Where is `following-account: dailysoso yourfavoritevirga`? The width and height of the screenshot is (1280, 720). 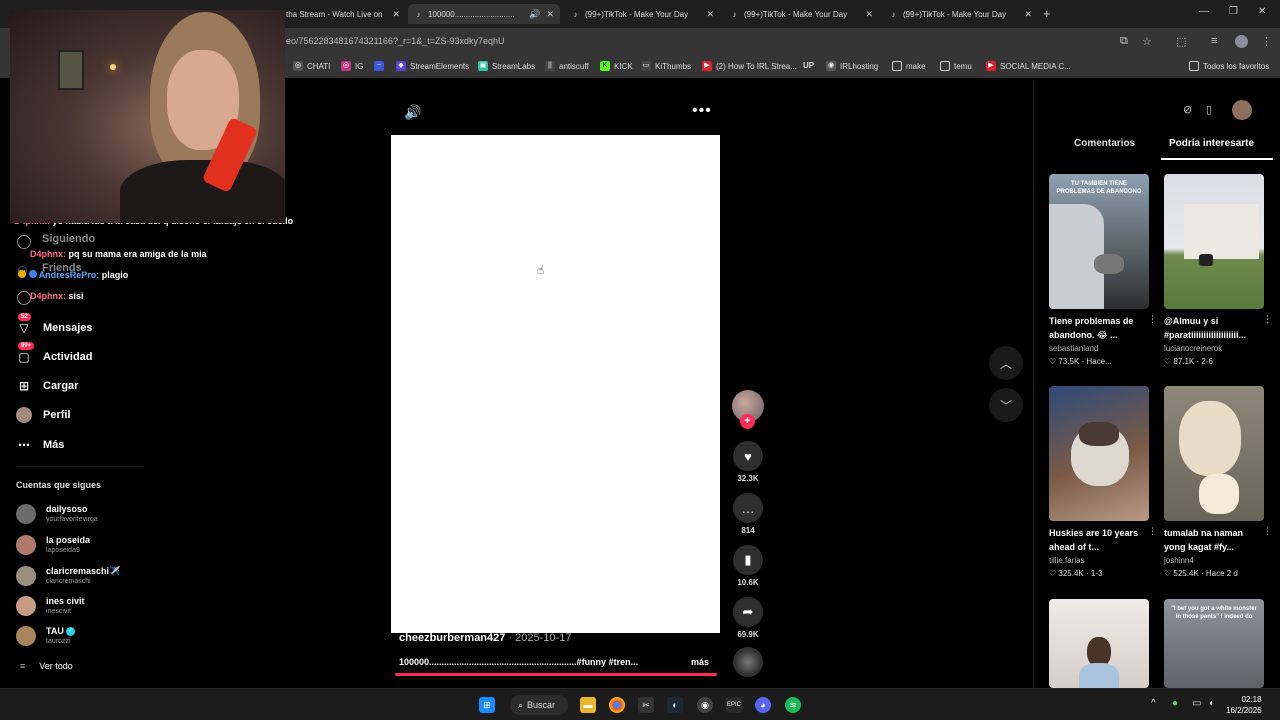 following-account: dailysoso yourfavoritevirga is located at coordinates (57, 514).